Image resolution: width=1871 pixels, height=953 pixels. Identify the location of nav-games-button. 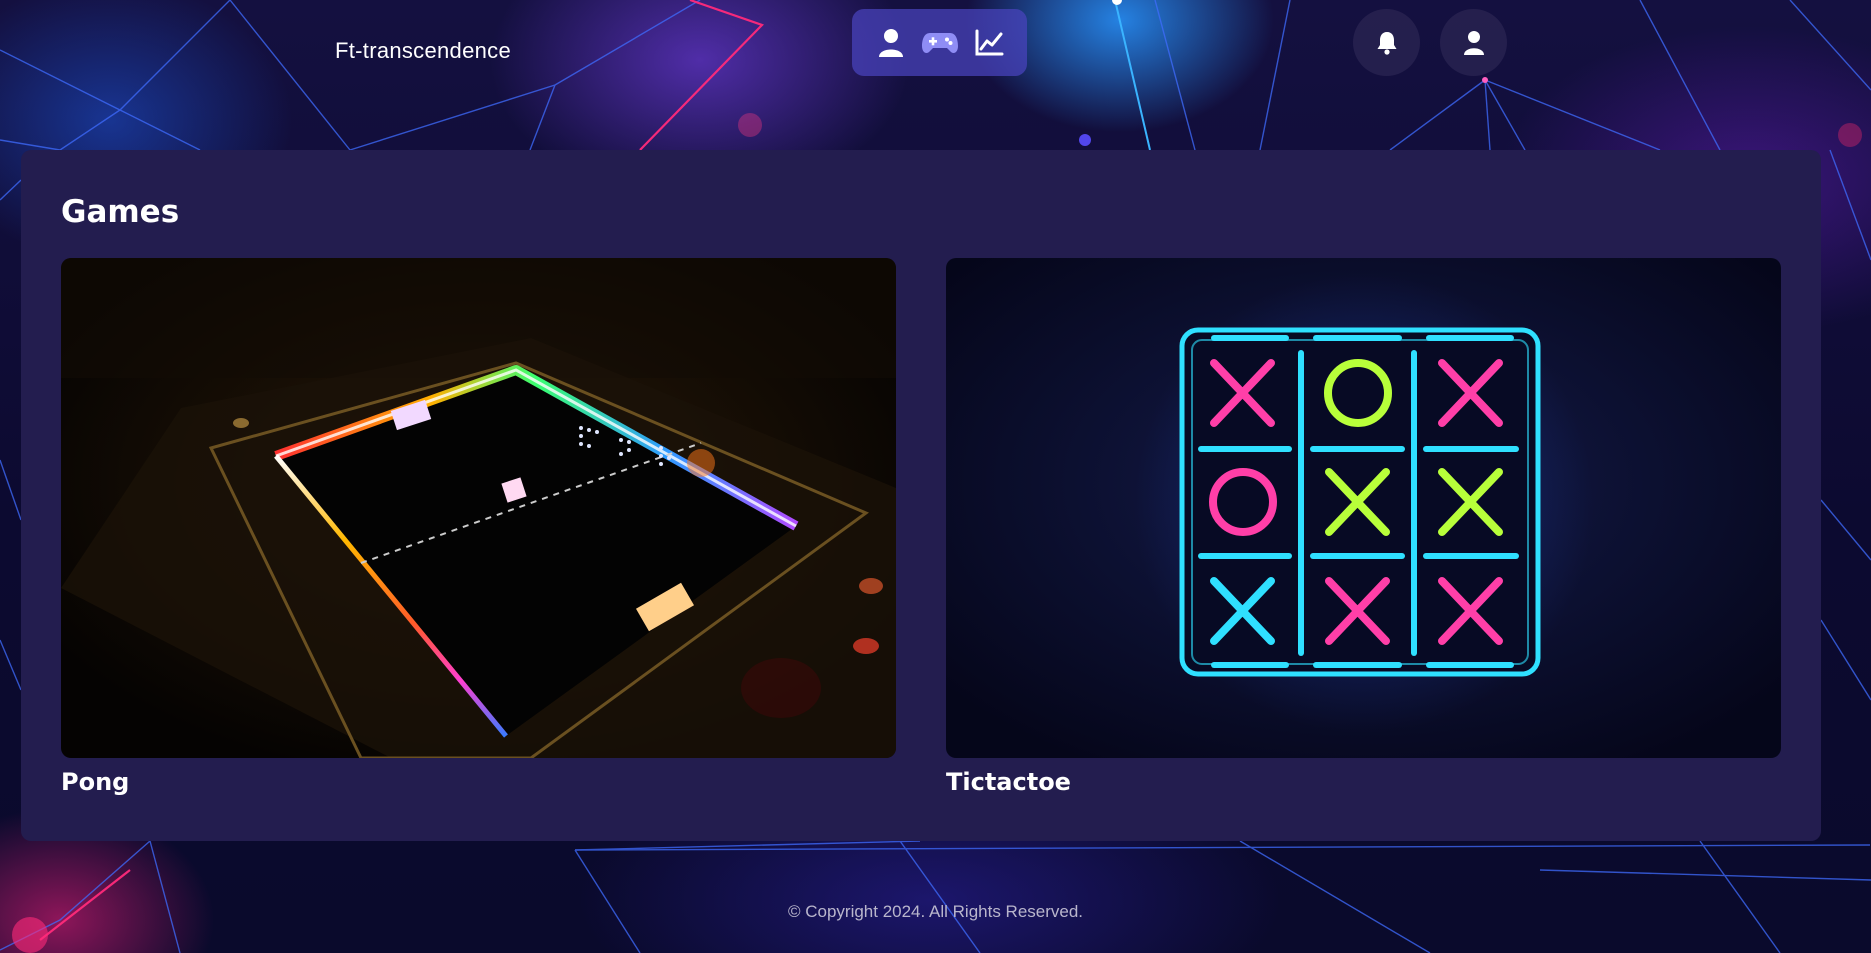
(940, 43).